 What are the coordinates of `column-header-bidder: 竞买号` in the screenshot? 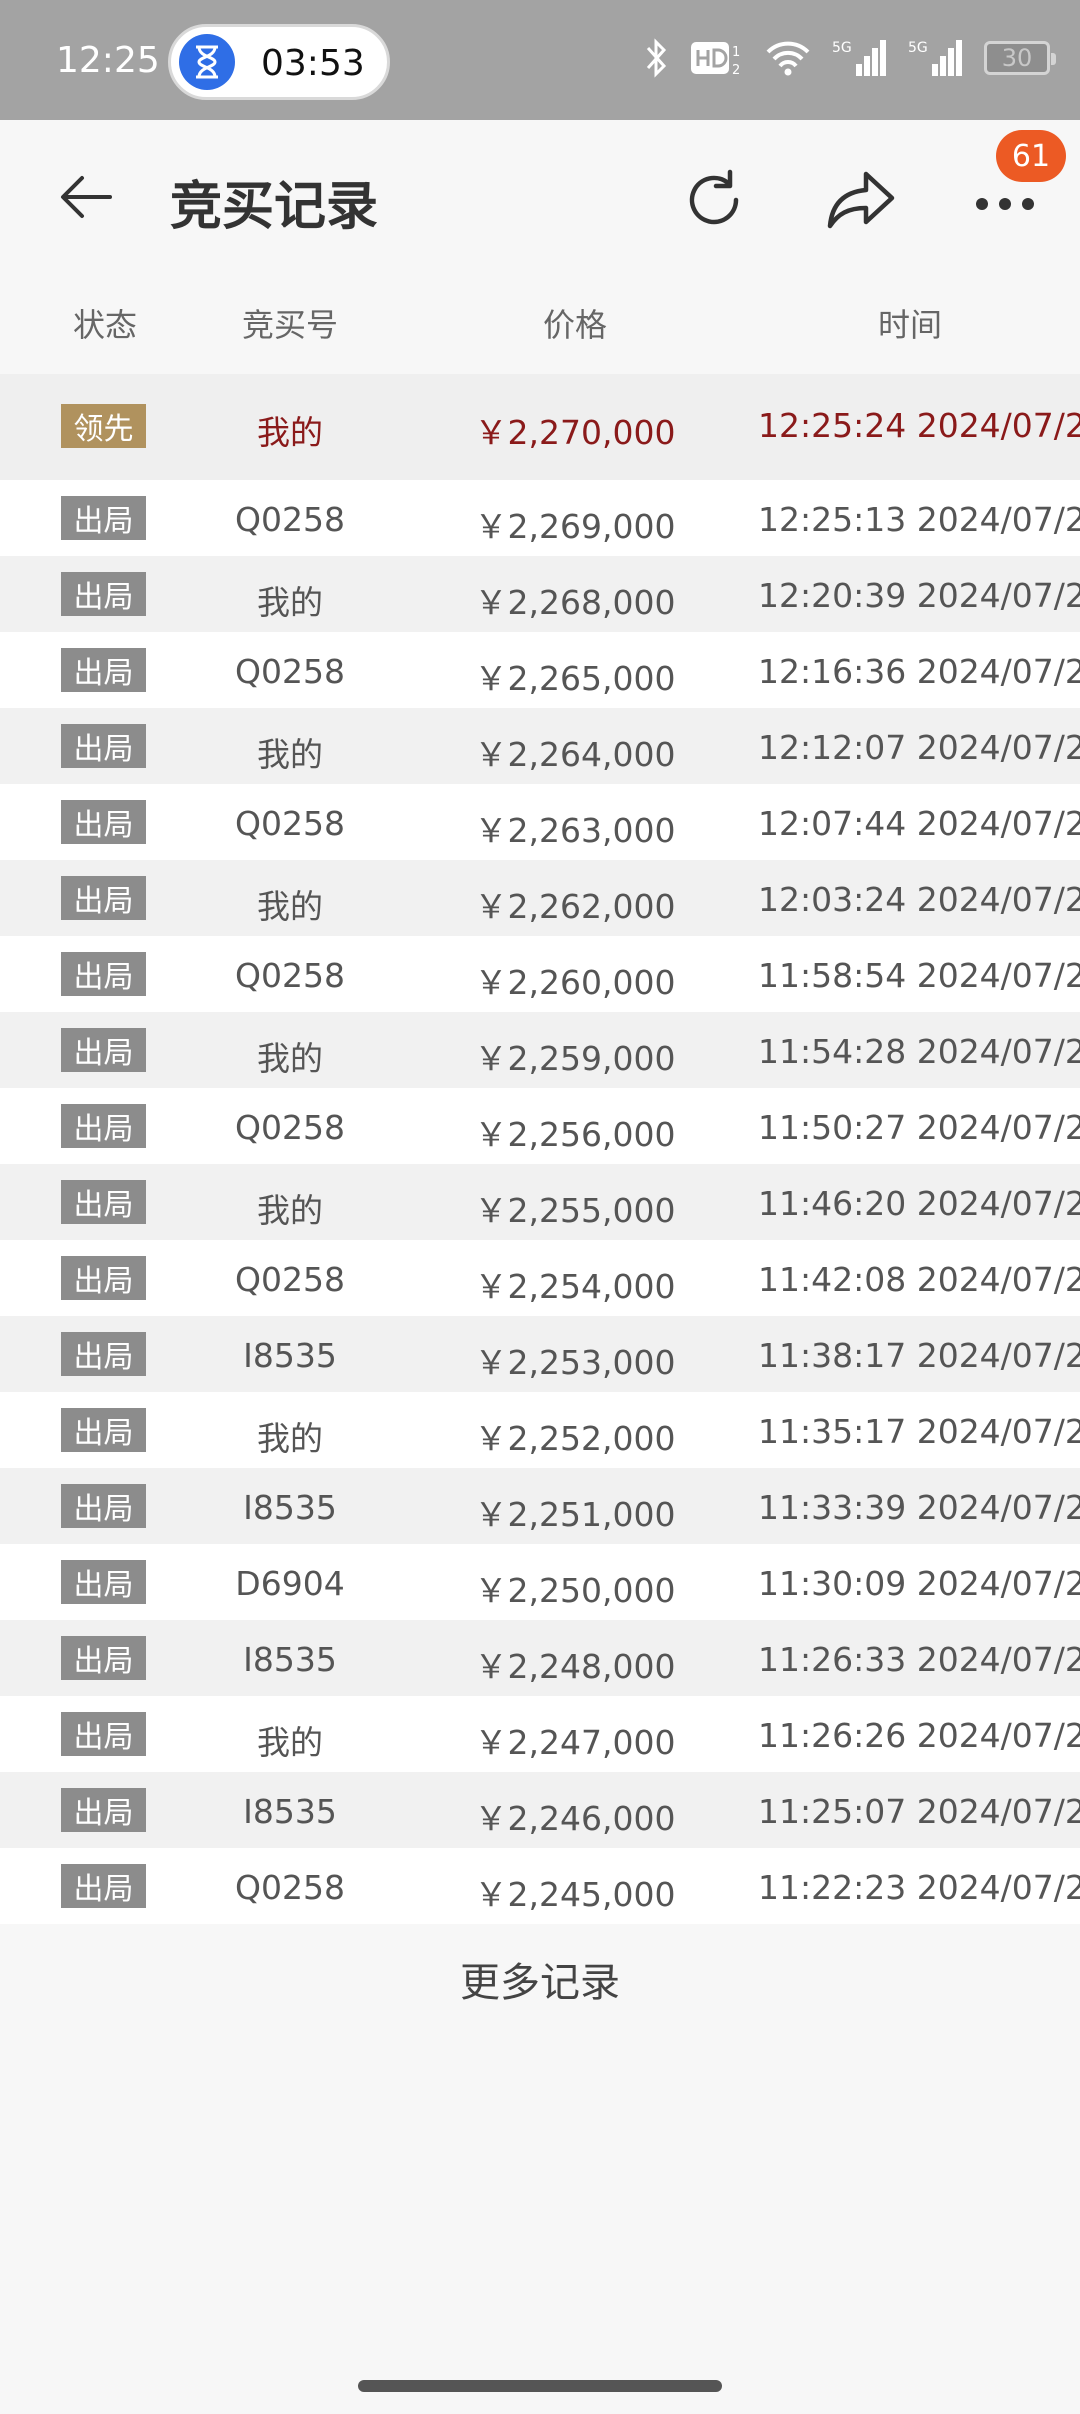 It's located at (289, 325).